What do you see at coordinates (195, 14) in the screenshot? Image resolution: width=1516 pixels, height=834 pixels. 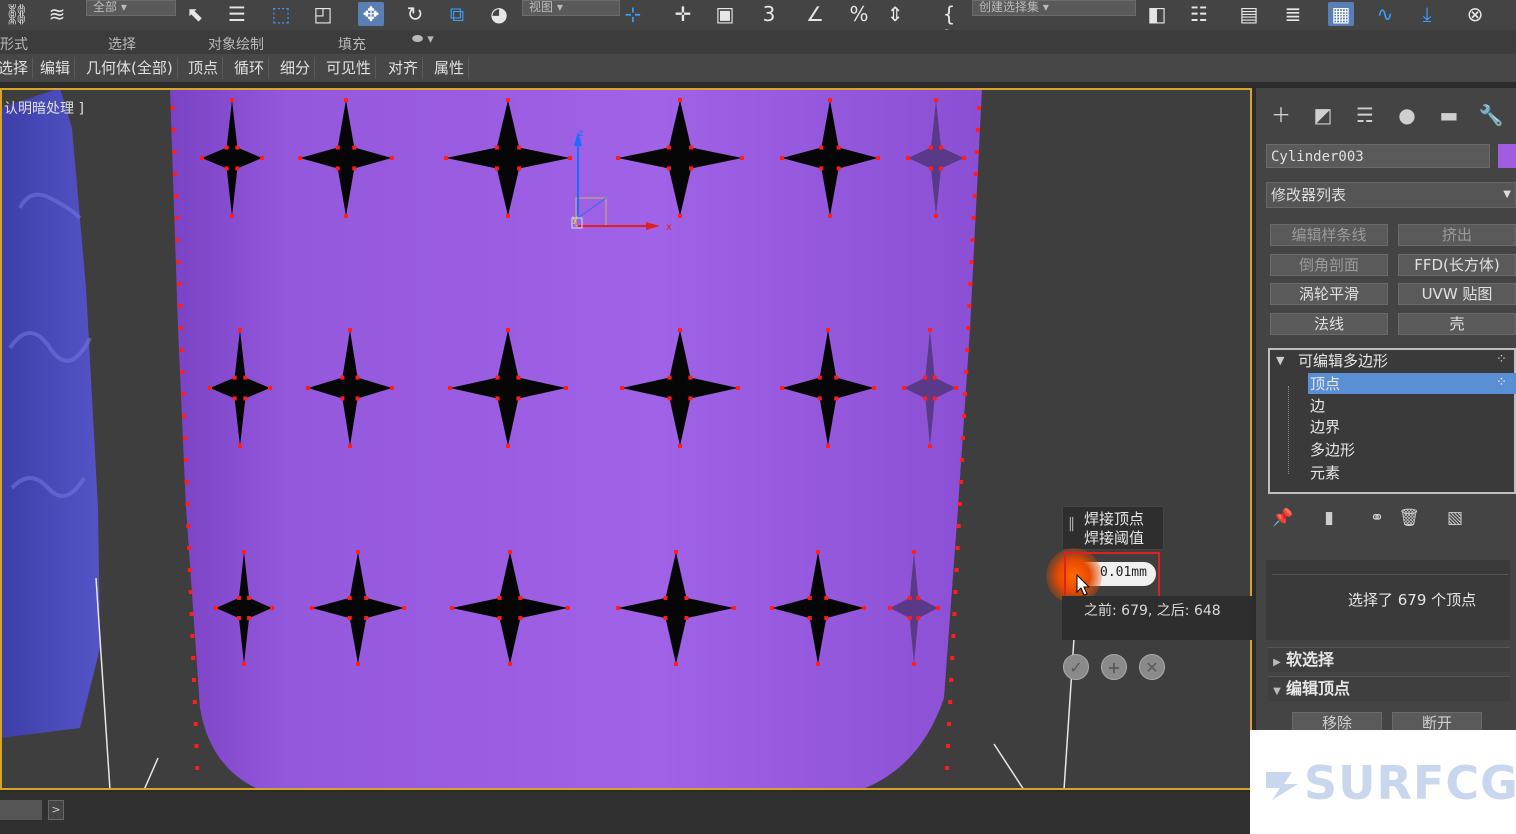 I see `select-object-icon: ⬉` at bounding box center [195, 14].